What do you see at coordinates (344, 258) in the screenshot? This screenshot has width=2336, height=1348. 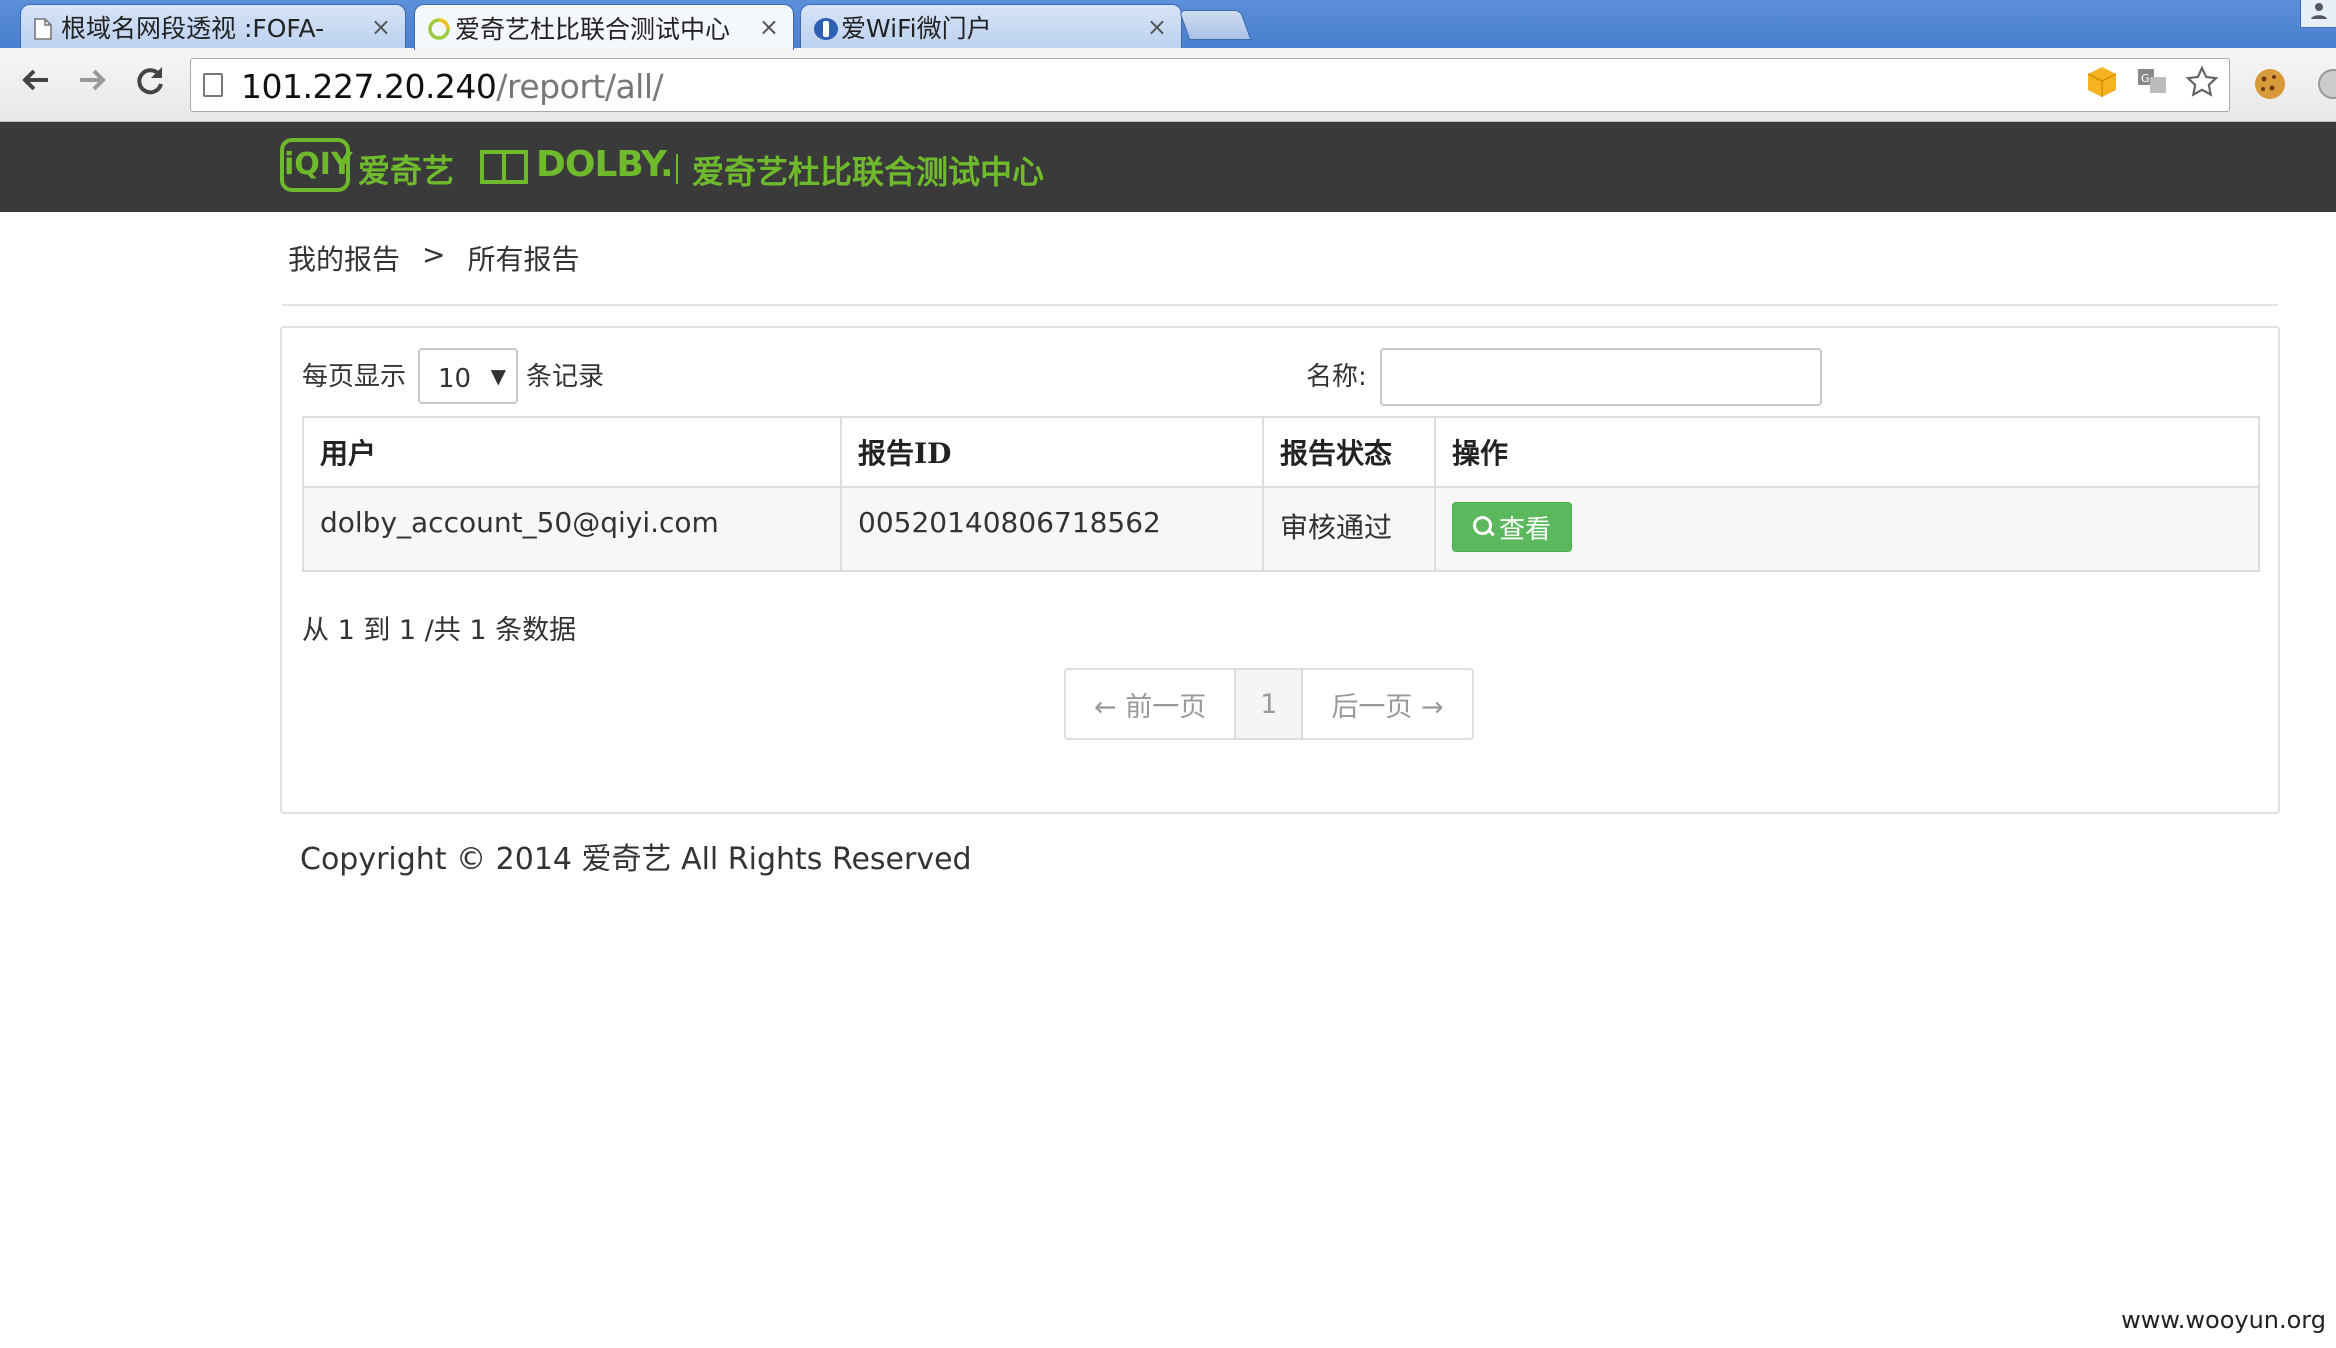 I see `breadcrumb-my-reports: 我的报告` at bounding box center [344, 258].